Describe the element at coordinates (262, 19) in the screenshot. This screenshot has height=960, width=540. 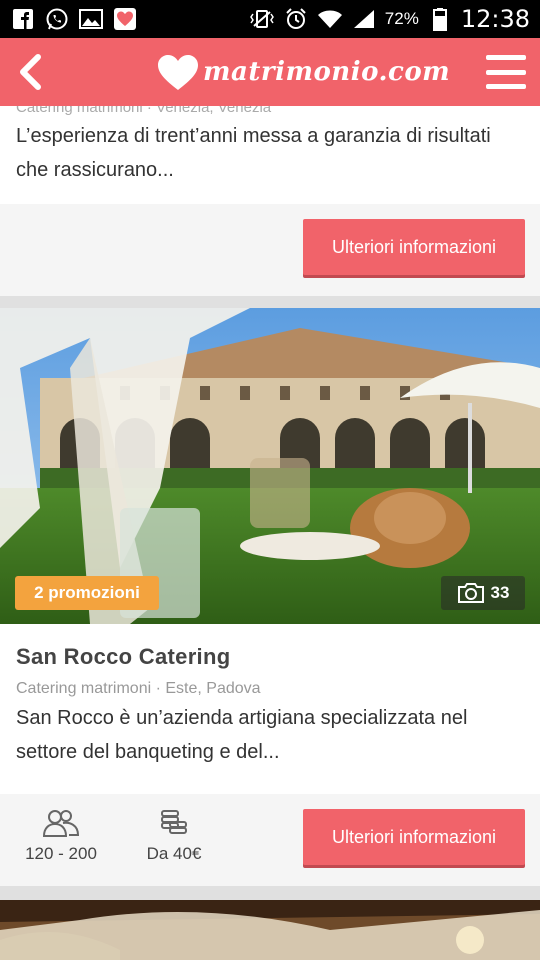
I see `vibrate-icon` at that location.